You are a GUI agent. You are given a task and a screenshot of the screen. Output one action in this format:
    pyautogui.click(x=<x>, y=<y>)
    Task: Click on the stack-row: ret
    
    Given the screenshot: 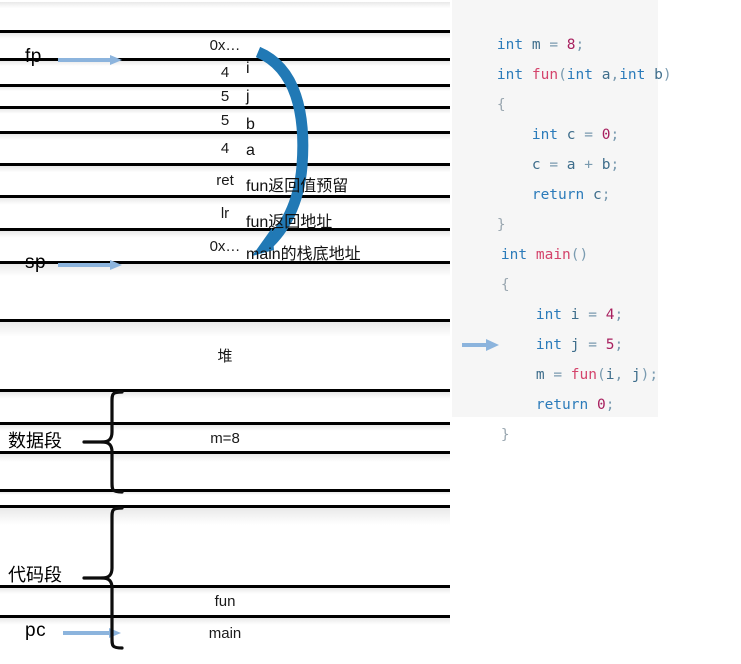 What is the action you would take?
    pyautogui.click(x=225, y=182)
    